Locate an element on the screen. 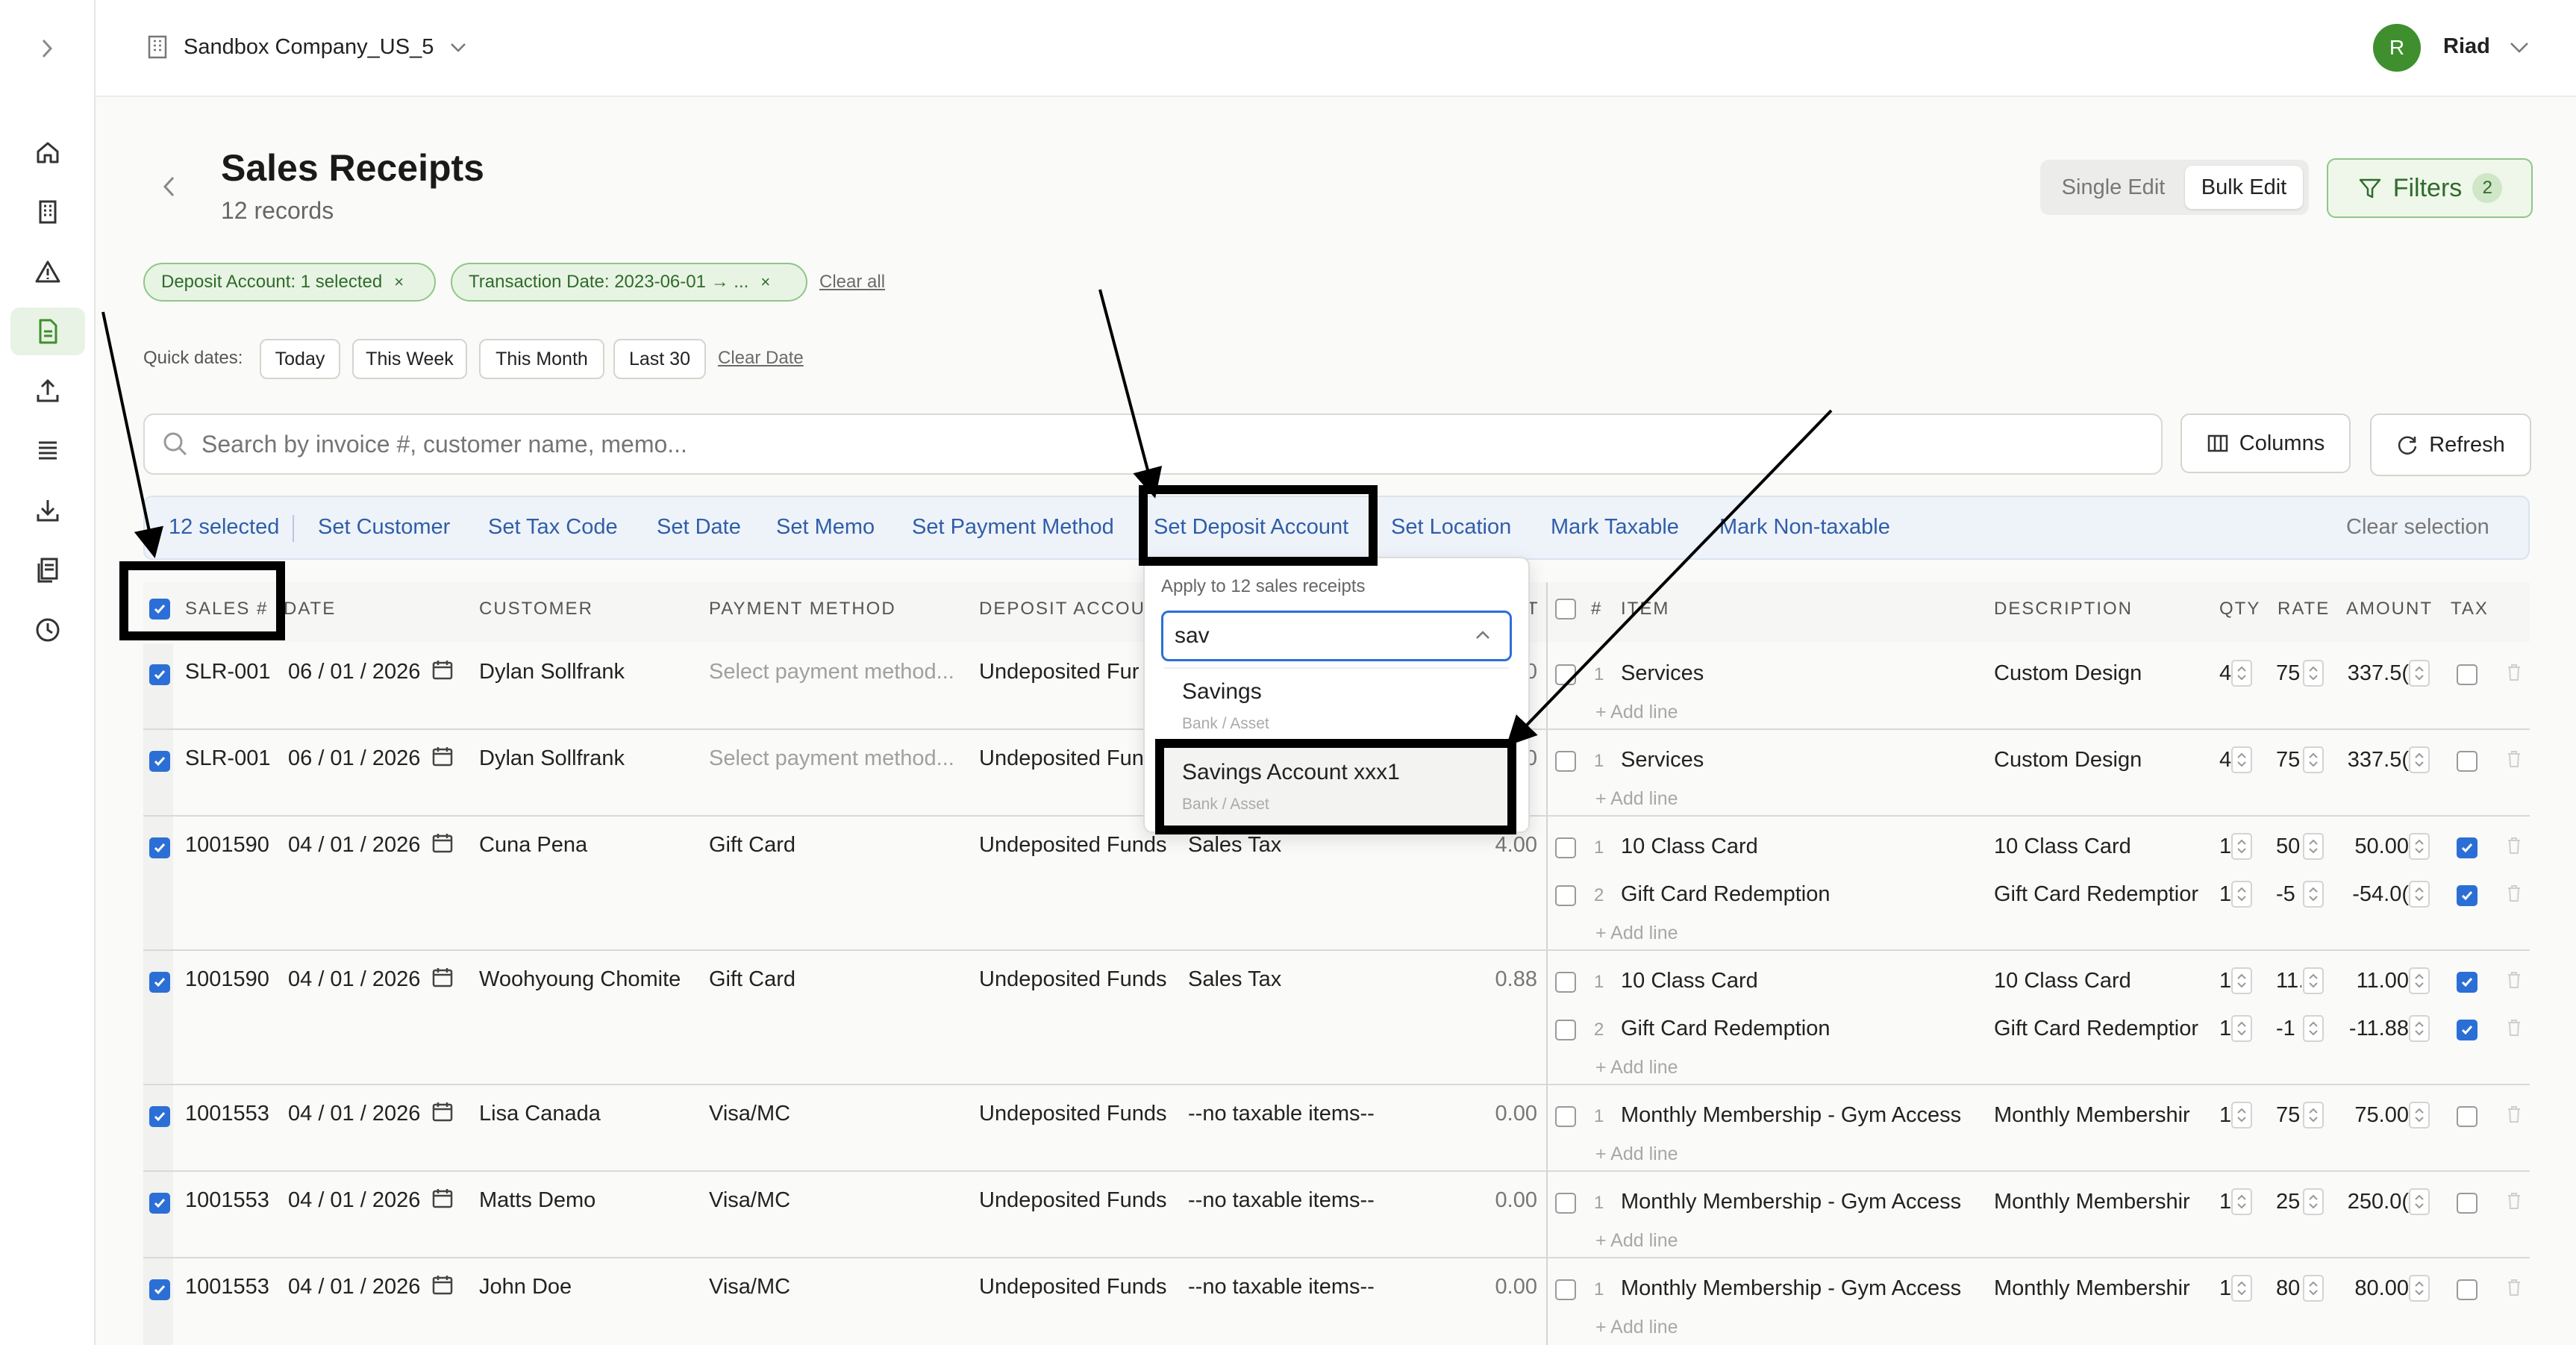 The width and height of the screenshot is (2576, 1345). qty-stepper is located at coordinates (2241, 846).